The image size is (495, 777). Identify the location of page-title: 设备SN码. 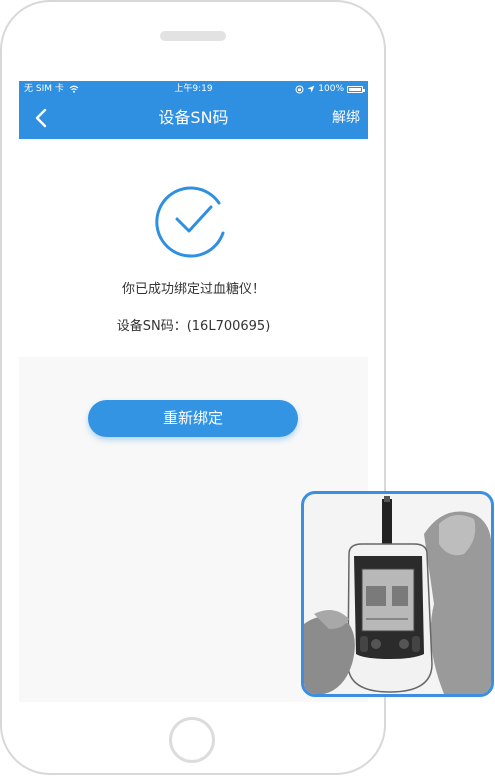
(193, 117).